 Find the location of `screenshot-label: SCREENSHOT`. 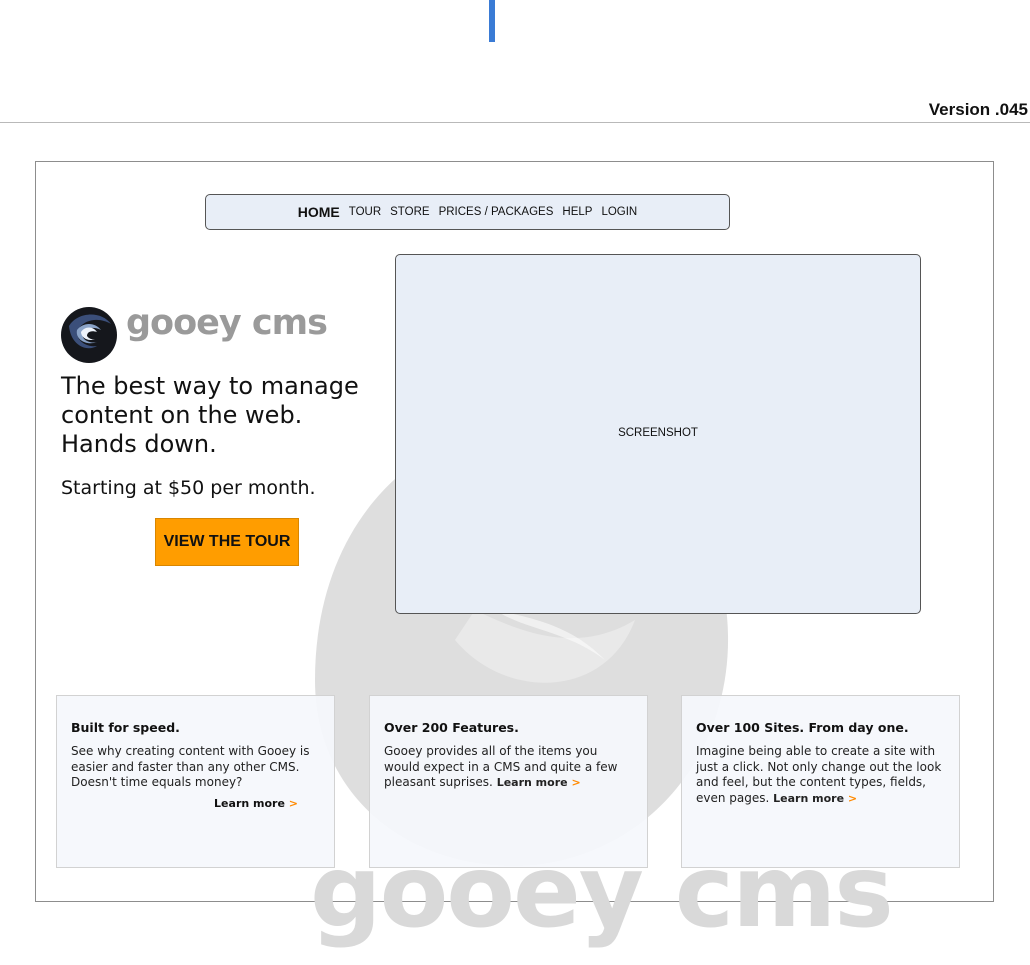

screenshot-label: SCREENSHOT is located at coordinates (658, 432).